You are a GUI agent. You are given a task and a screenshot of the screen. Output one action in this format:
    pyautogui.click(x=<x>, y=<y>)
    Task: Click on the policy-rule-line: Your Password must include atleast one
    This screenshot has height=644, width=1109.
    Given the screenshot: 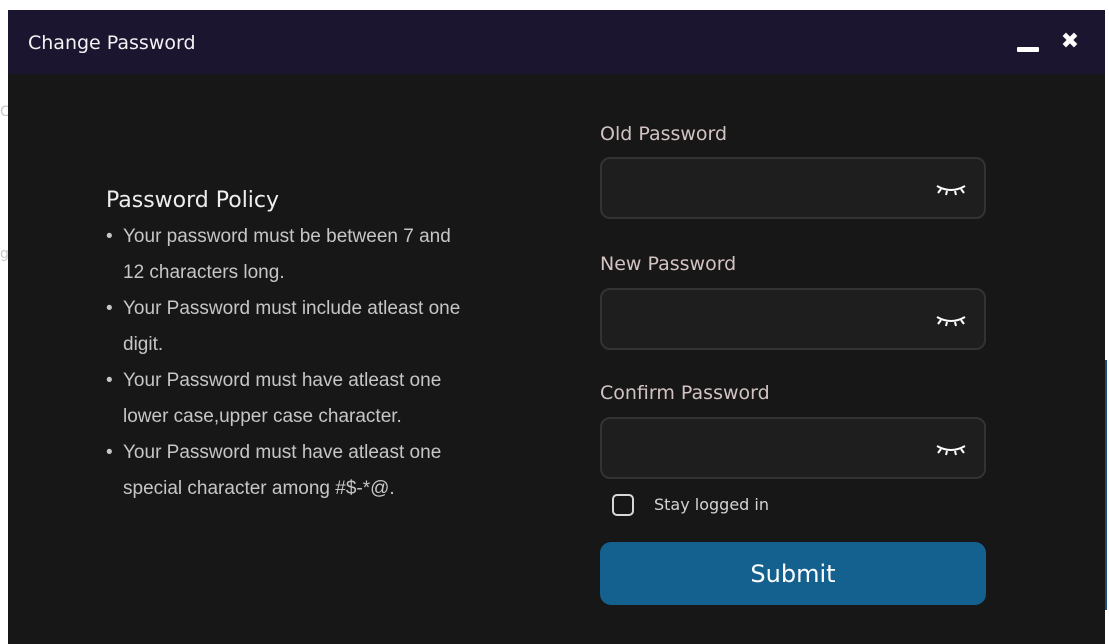 What is the action you would take?
    pyautogui.click(x=292, y=308)
    